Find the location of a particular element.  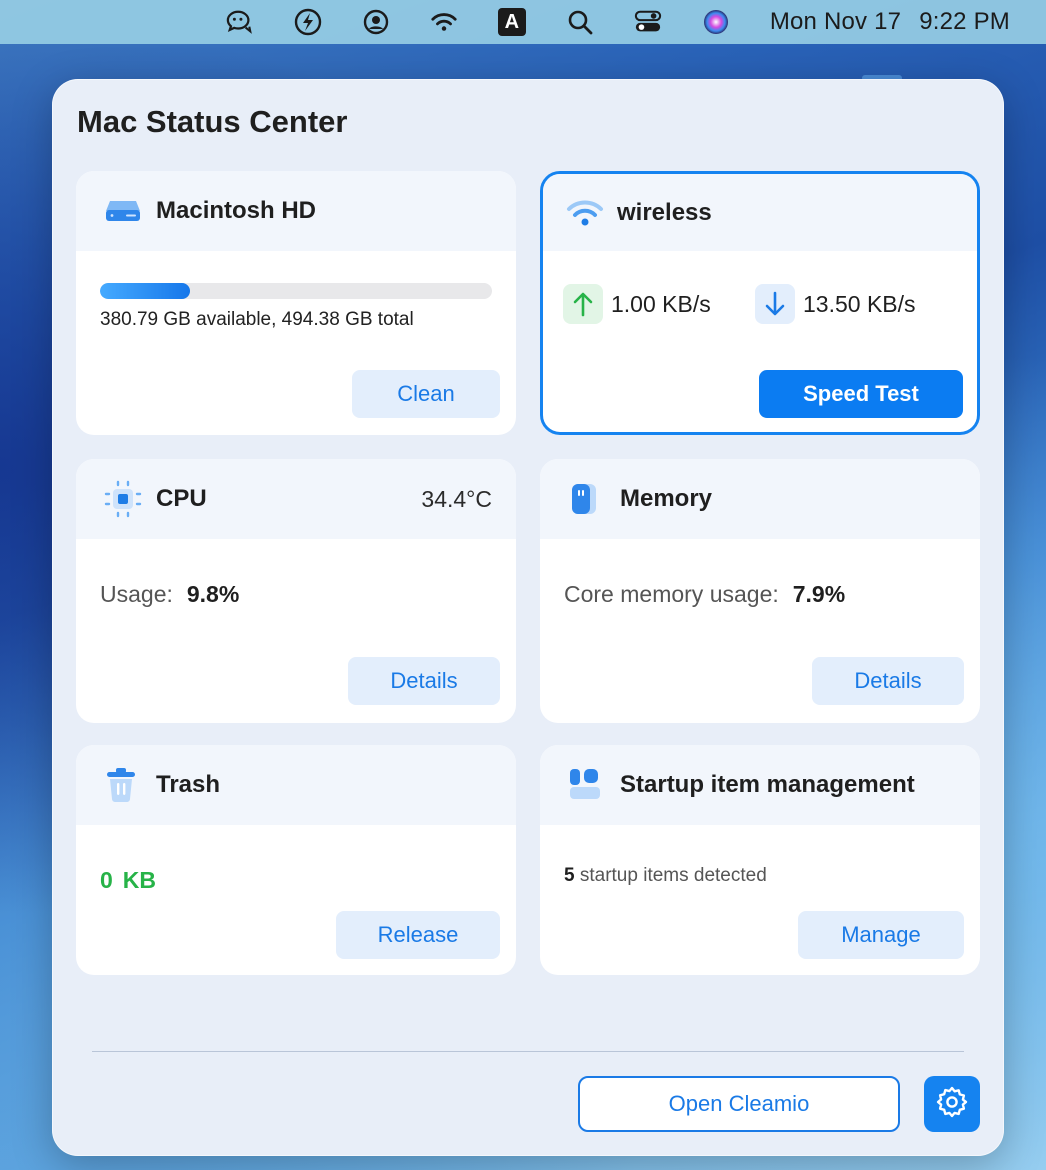

input-source-icon: A is located at coordinates (511, 22).